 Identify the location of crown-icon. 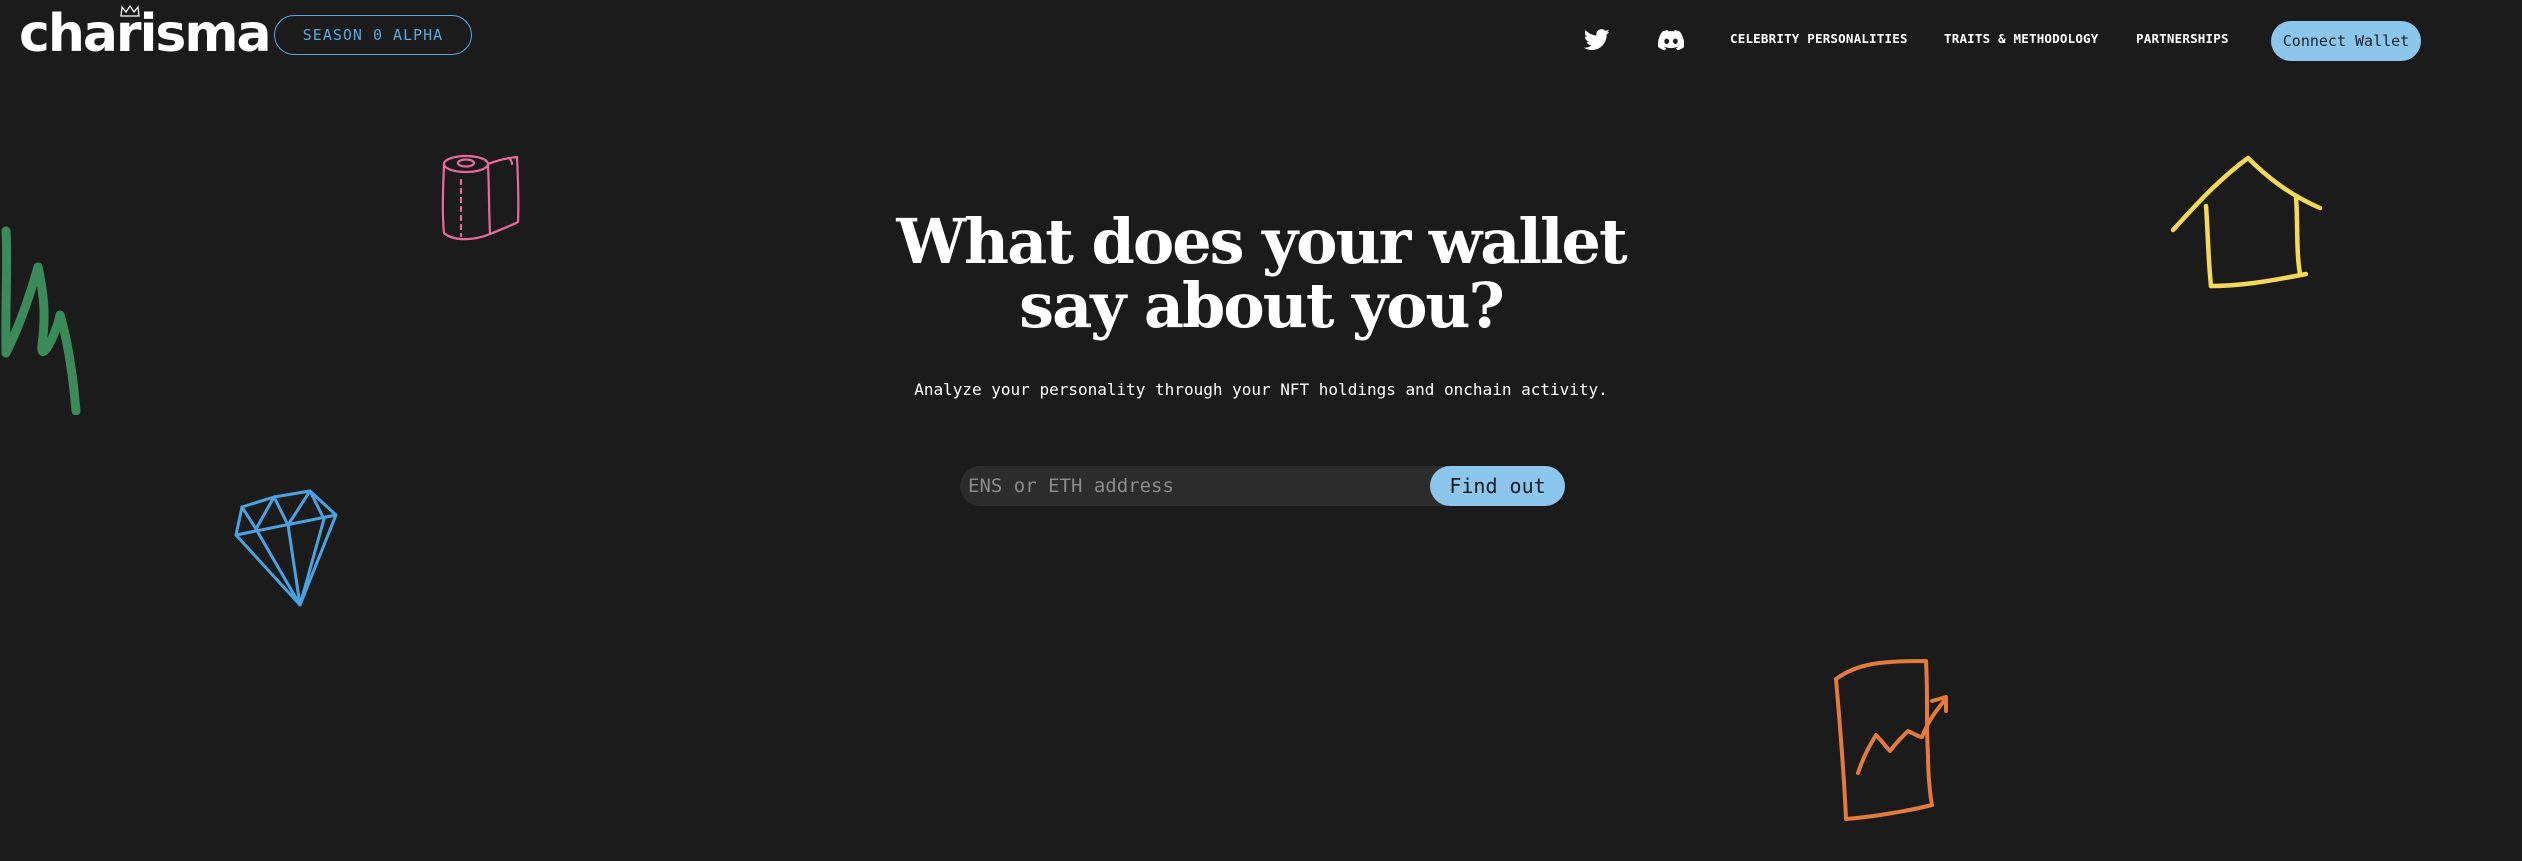
(130, 10).